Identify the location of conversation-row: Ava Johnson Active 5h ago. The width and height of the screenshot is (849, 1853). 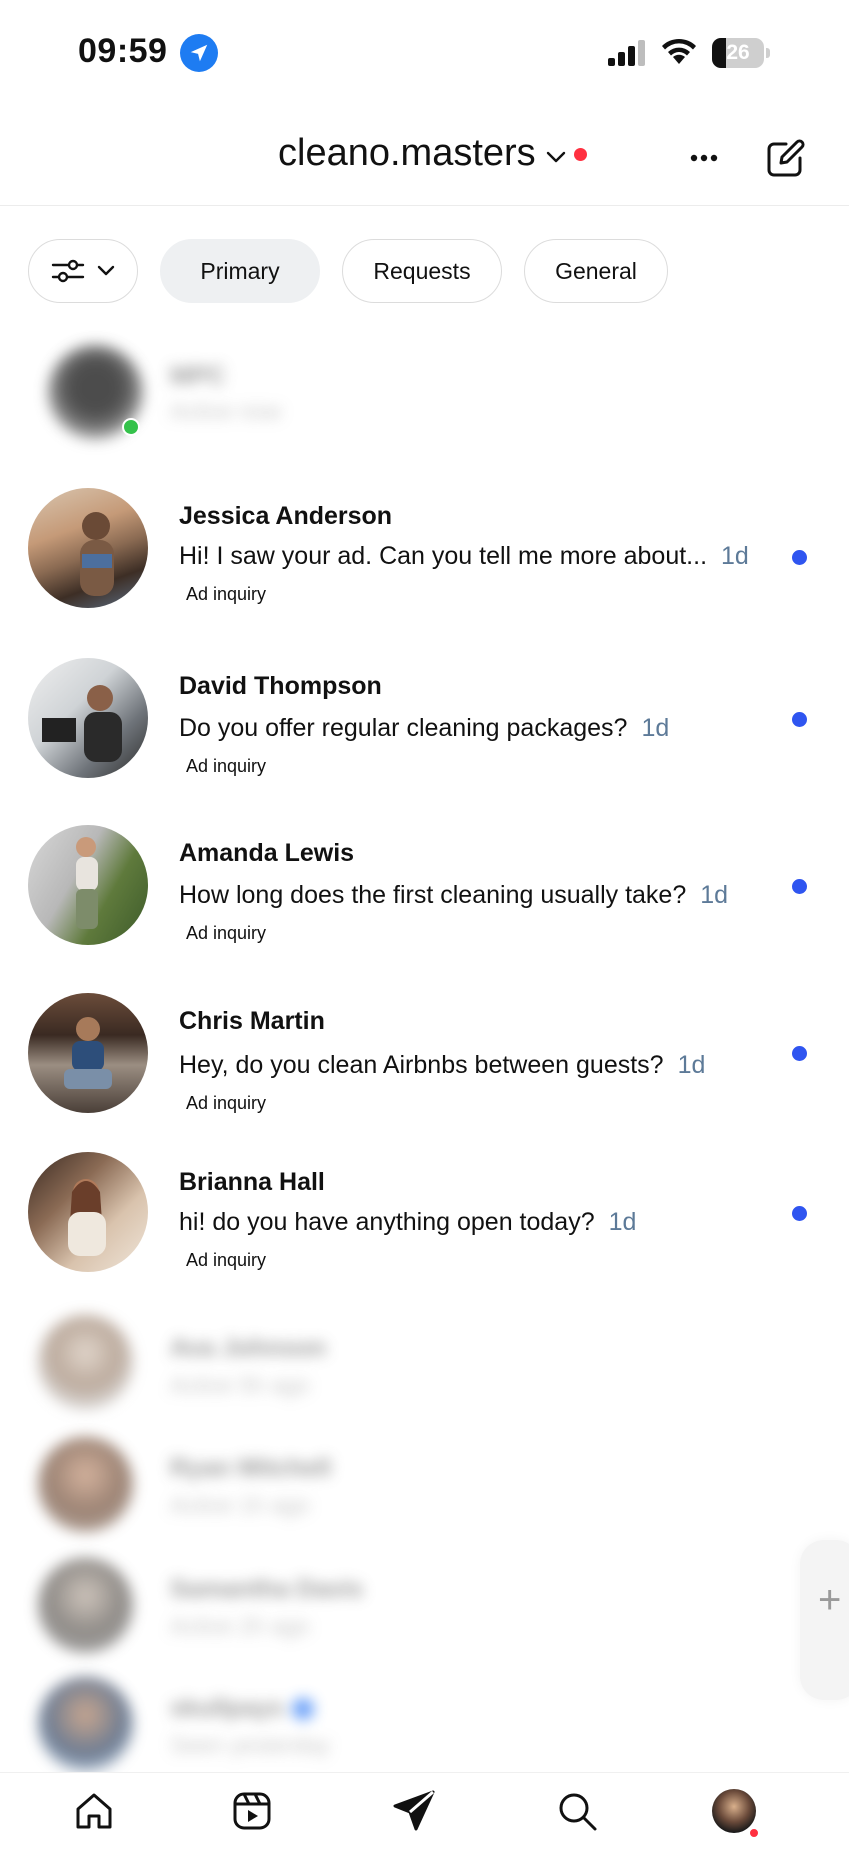
(424, 1365).